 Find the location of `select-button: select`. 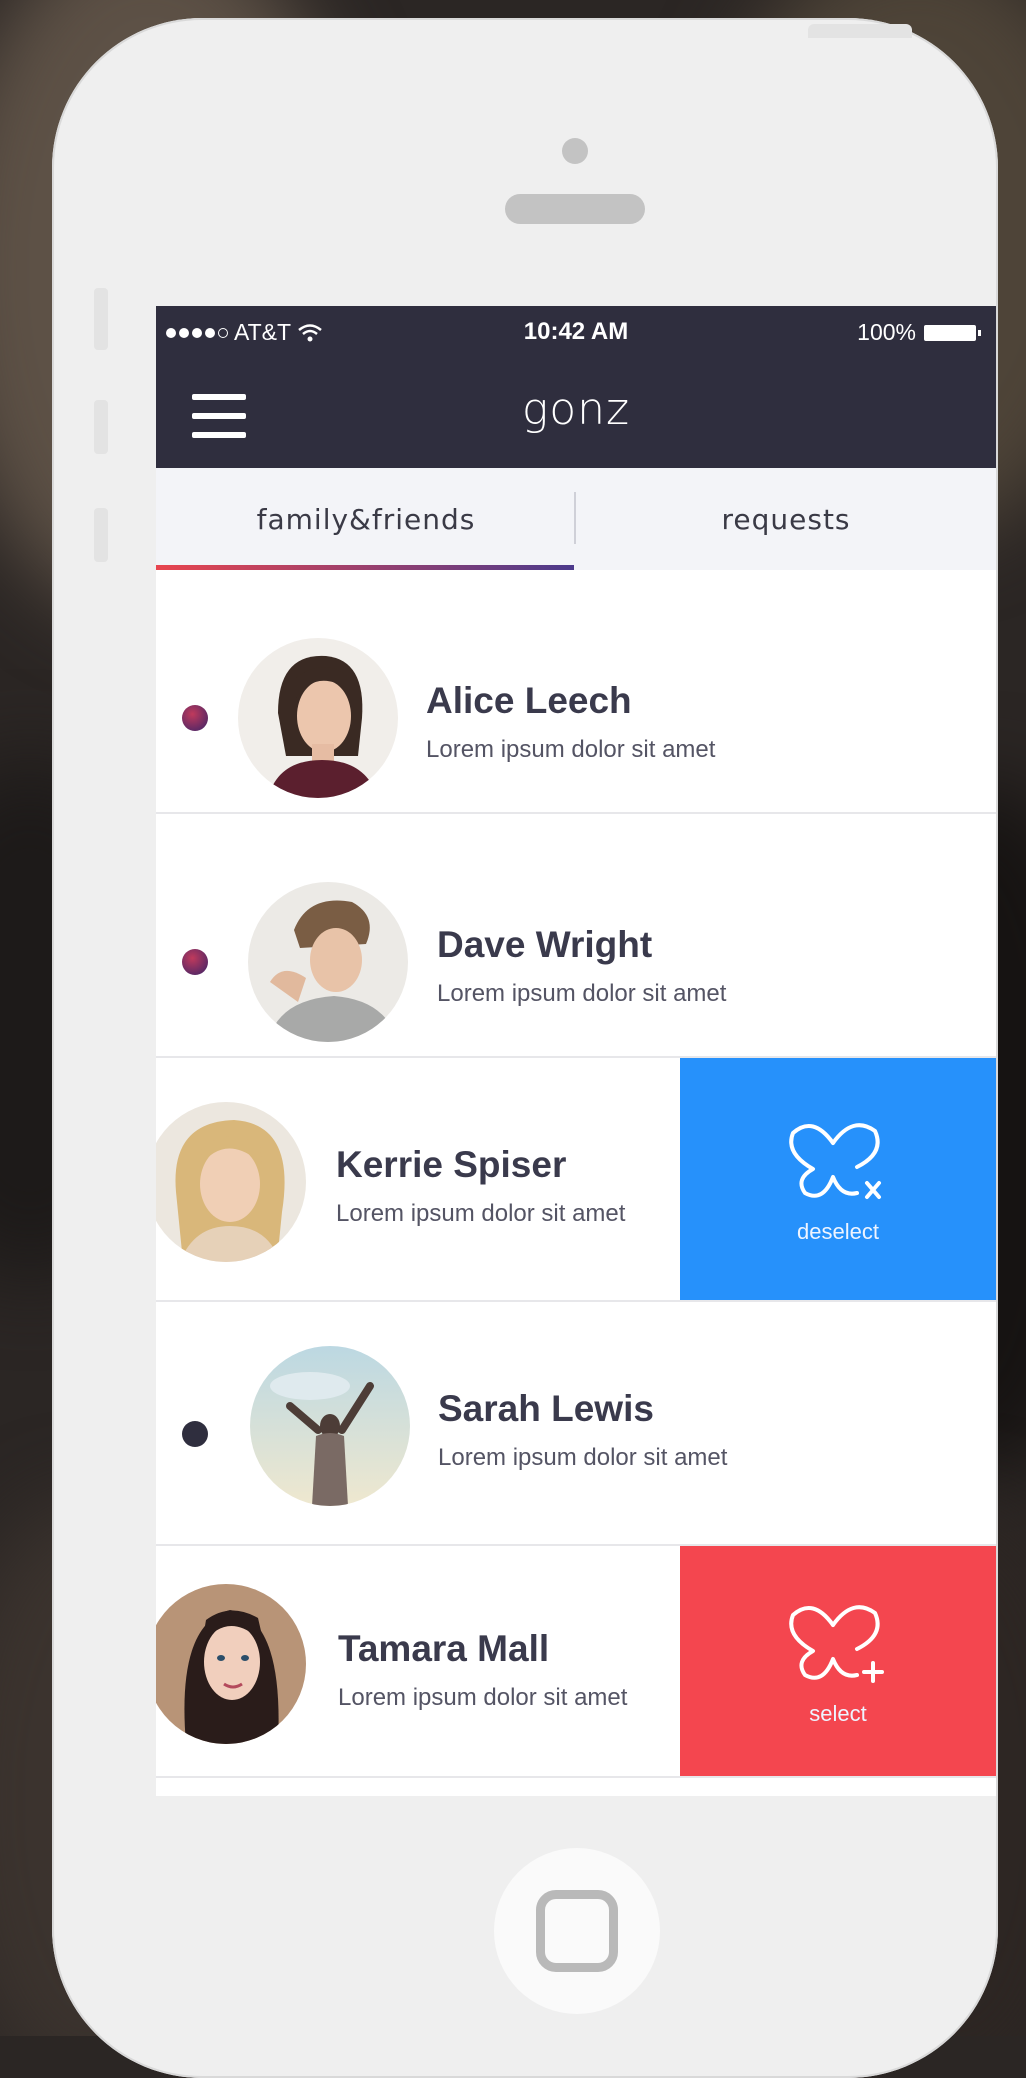

select-button: select is located at coordinates (838, 1661).